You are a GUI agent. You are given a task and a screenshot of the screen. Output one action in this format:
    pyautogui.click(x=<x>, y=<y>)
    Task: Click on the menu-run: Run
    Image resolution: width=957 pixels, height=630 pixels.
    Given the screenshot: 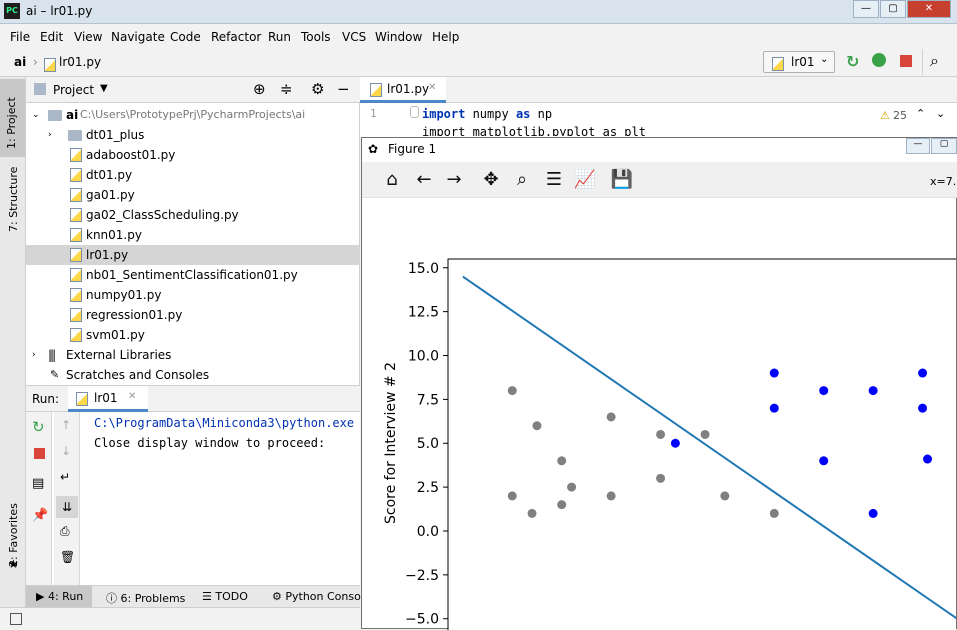 What is the action you would take?
    pyautogui.click(x=279, y=37)
    